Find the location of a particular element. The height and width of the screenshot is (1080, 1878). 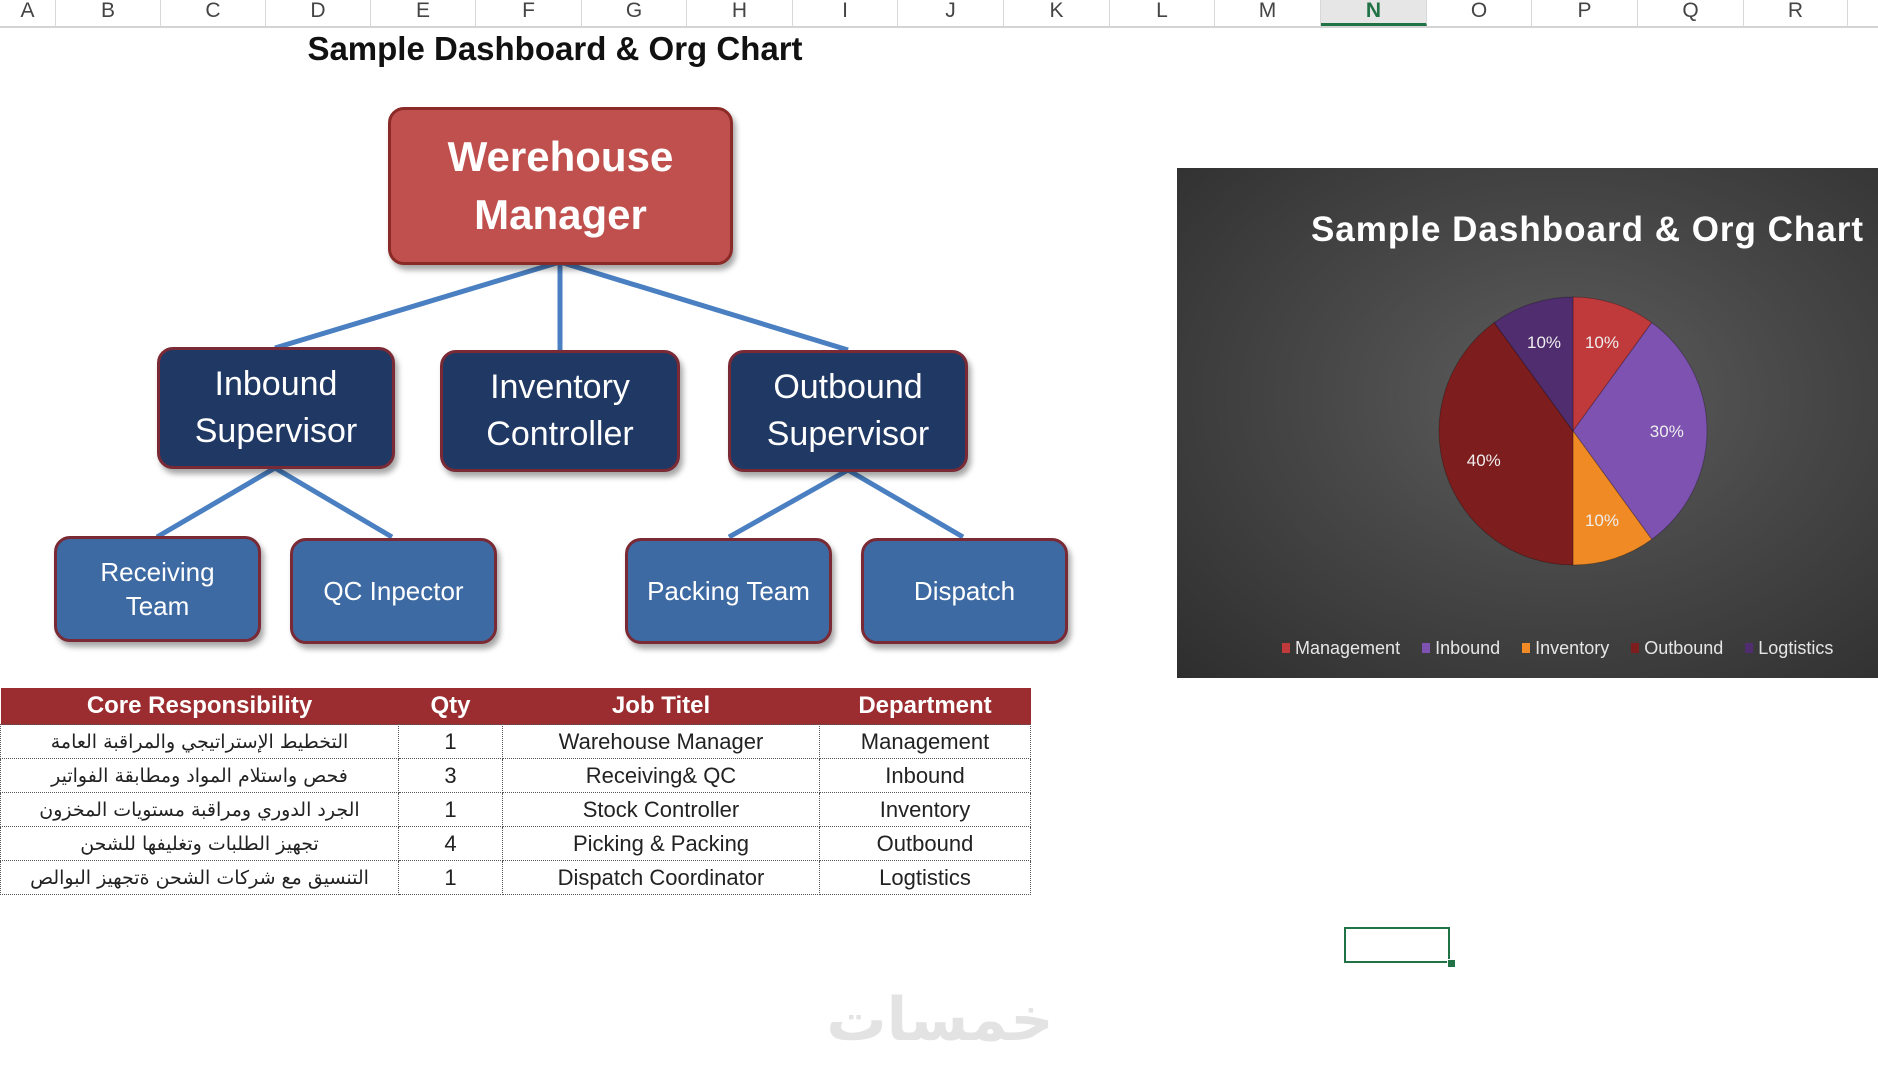

org-node-receiving-team: Receiving Team is located at coordinates (157, 589).